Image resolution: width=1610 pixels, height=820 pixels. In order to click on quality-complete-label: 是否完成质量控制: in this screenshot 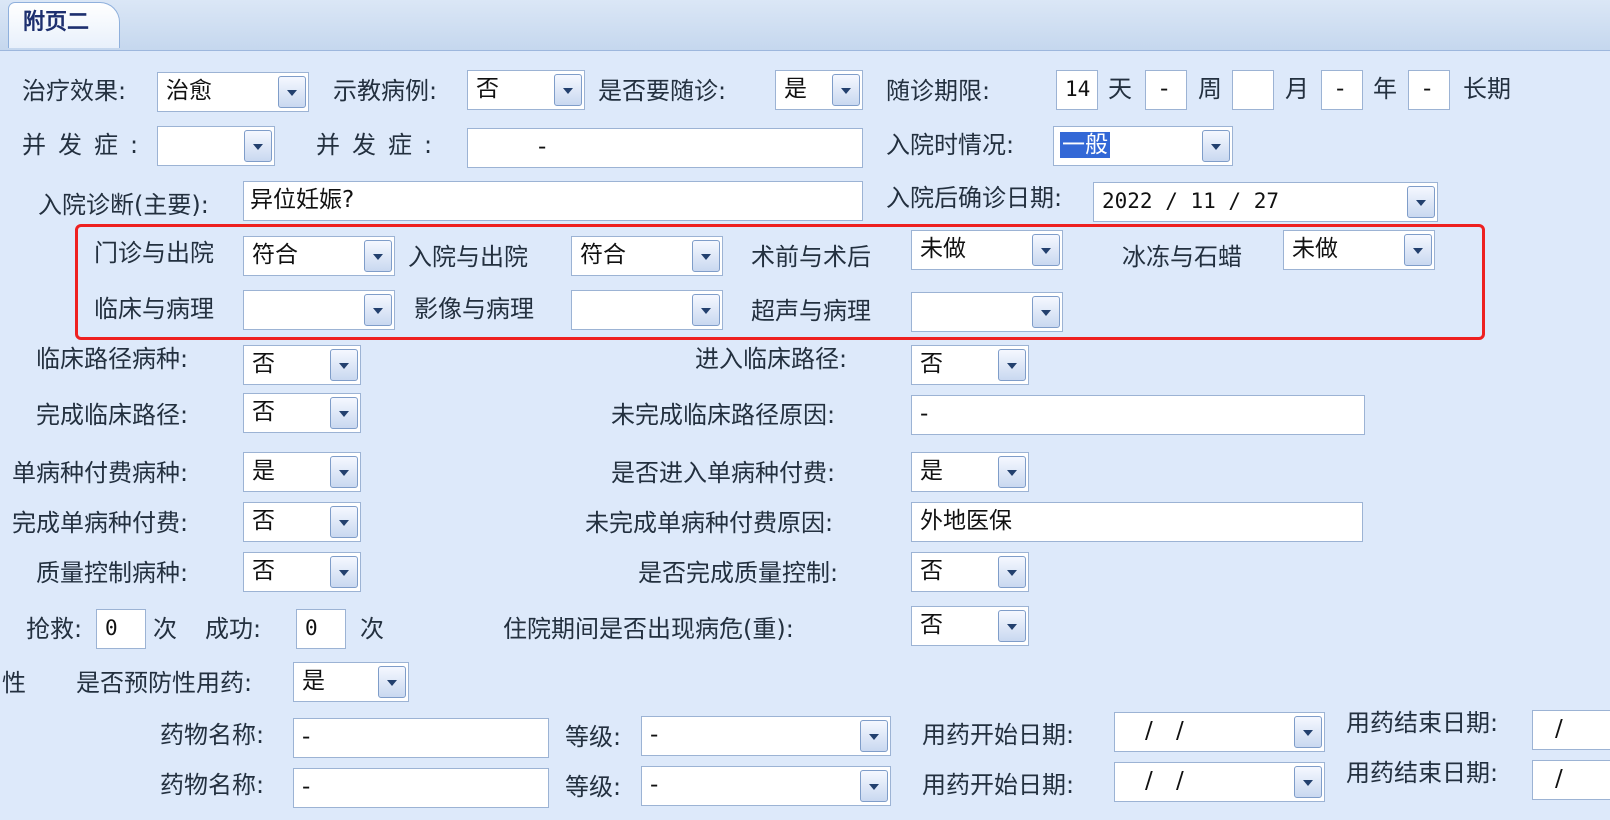, I will do `click(738, 573)`.